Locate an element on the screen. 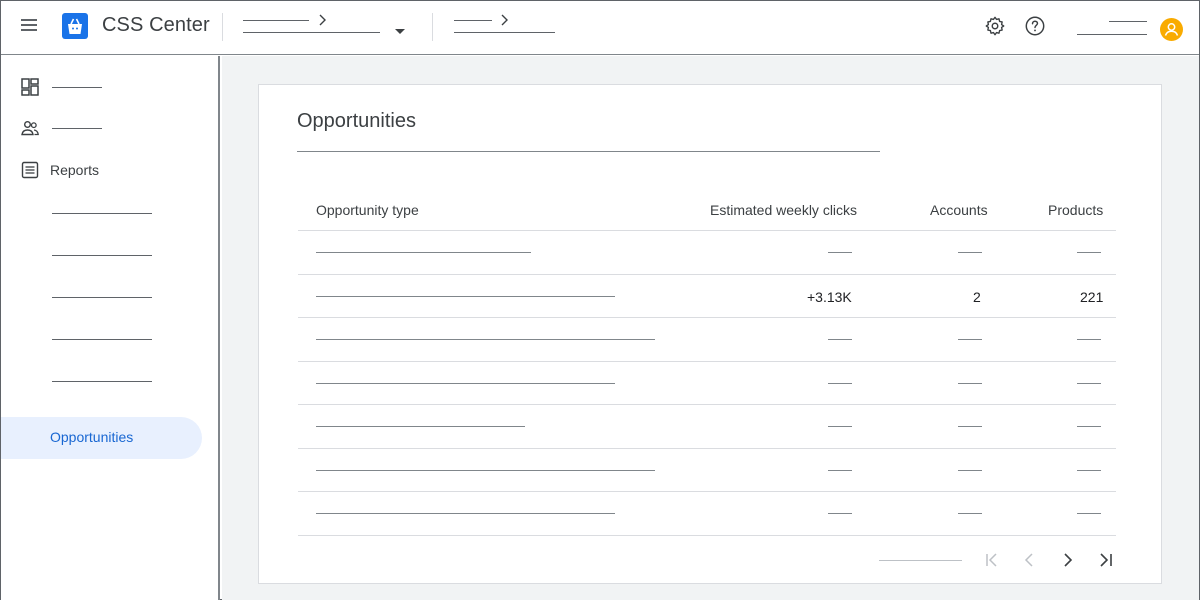 This screenshot has height=600, width=1200. account-email-placeholder is located at coordinates (1128, 21).